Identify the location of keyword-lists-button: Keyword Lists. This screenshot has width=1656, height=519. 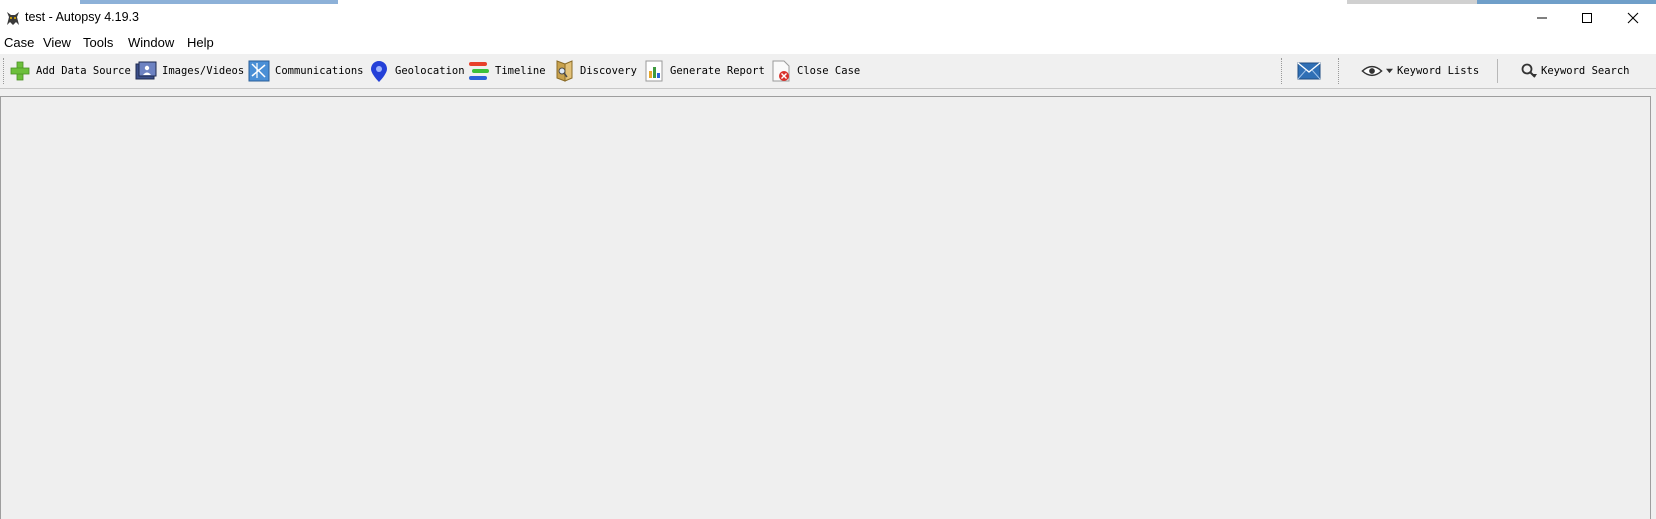
(1420, 70).